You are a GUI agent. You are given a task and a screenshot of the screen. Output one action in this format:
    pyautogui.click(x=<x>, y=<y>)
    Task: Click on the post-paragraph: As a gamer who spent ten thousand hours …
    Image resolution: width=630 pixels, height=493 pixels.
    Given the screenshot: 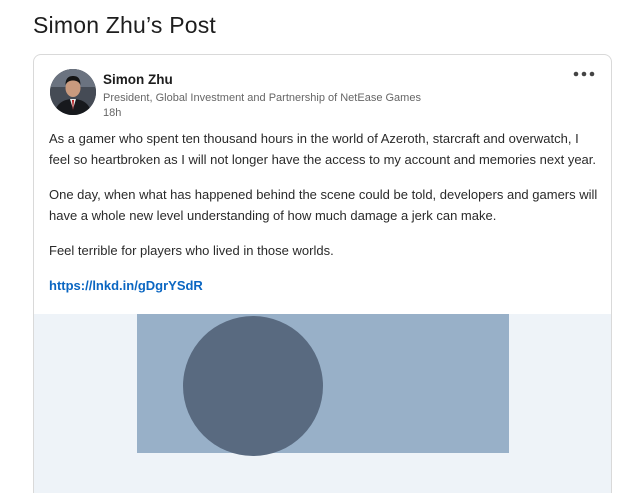 What is the action you would take?
    pyautogui.click(x=323, y=149)
    